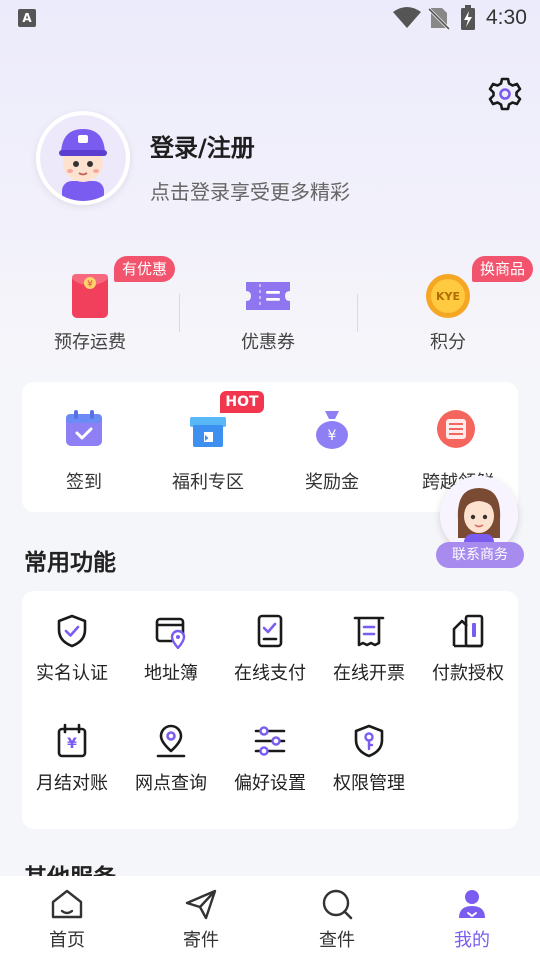 The width and height of the screenshot is (540, 960). Describe the element at coordinates (369, 783) in the screenshot. I see `func-label: 权限管理` at that location.